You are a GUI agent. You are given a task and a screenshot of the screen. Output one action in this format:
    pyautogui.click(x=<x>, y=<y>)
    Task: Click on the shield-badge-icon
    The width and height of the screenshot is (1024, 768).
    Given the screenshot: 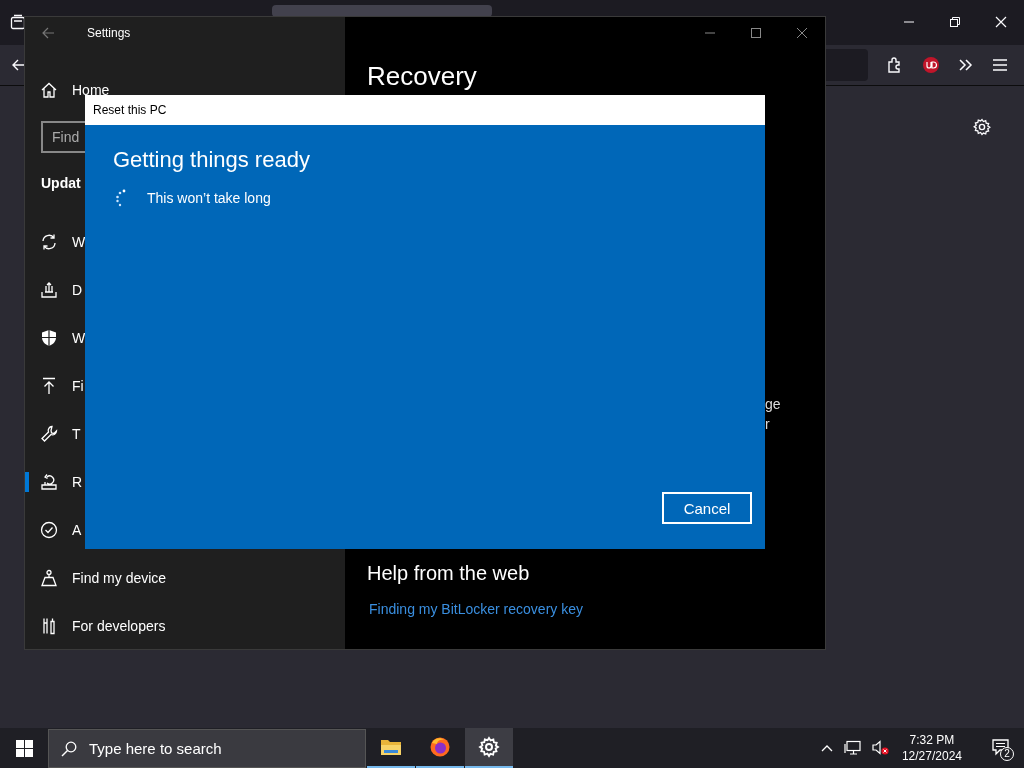 What is the action you would take?
    pyautogui.click(x=931, y=65)
    